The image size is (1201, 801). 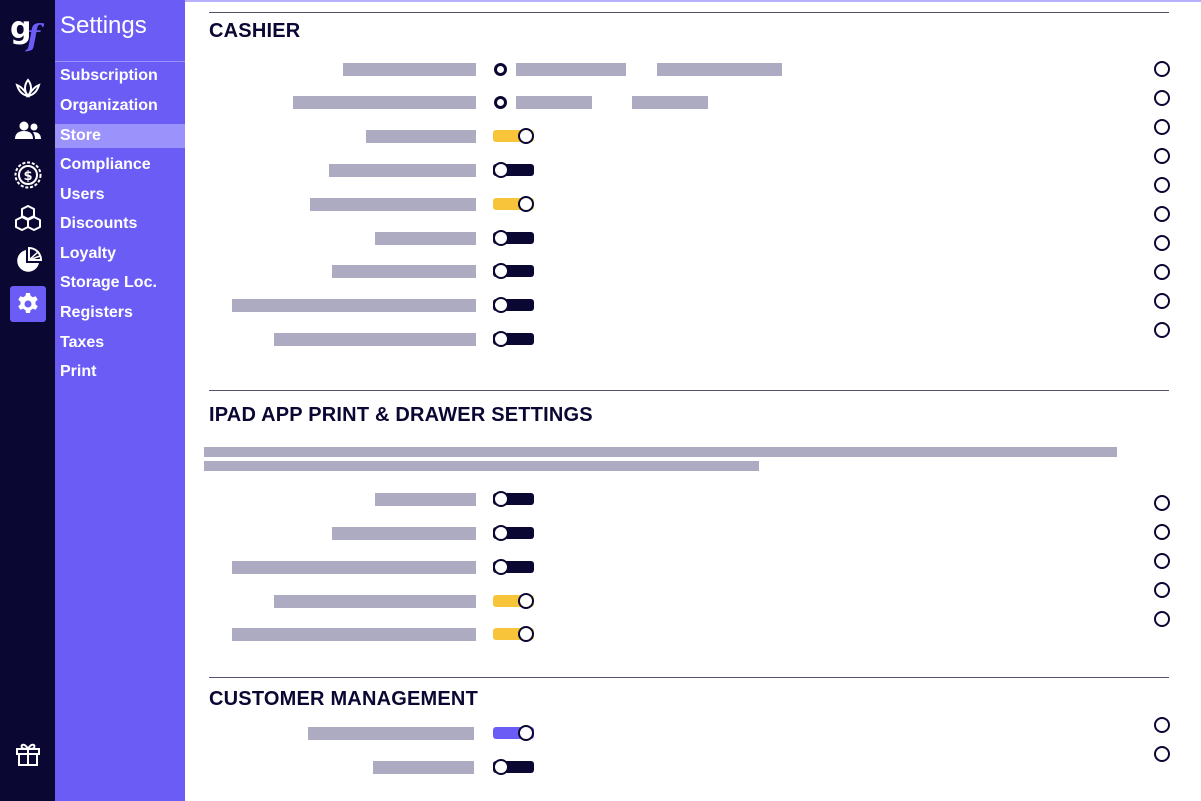 What do you see at coordinates (103, 25) in the screenshot?
I see `sidebar-title: Settings` at bounding box center [103, 25].